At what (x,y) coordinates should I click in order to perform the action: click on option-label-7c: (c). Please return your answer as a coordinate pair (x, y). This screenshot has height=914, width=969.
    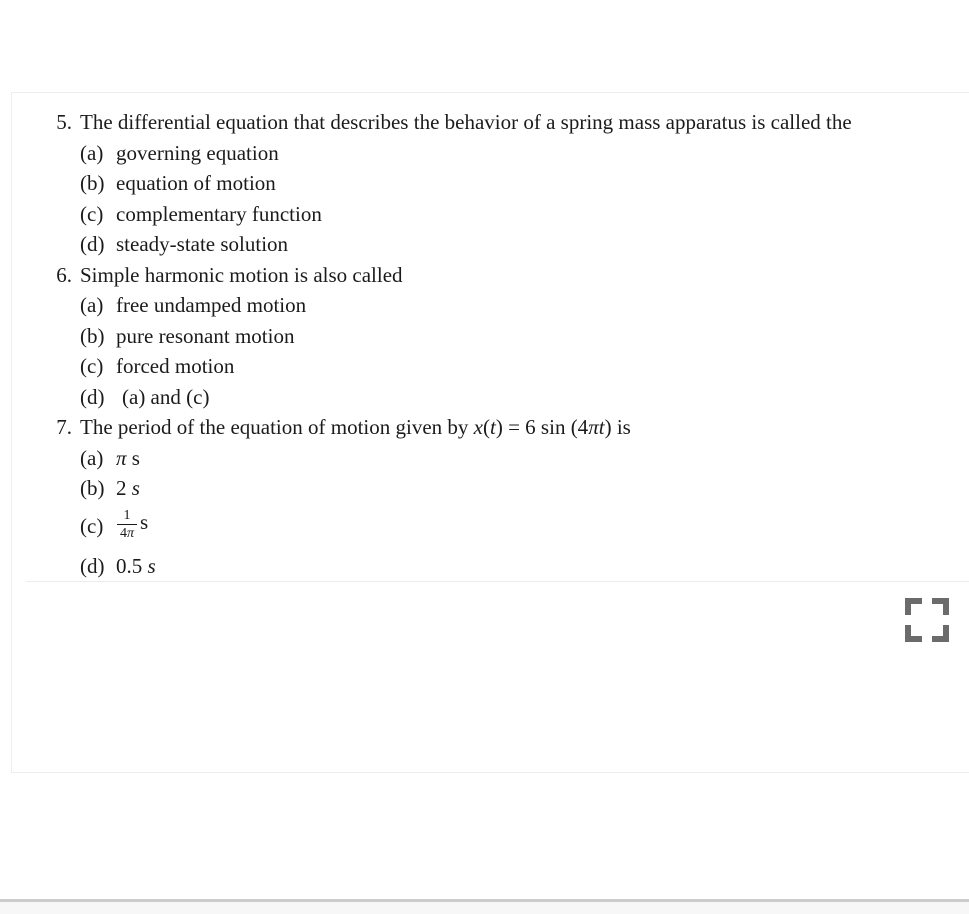
    Looking at the image, I should click on (92, 525).